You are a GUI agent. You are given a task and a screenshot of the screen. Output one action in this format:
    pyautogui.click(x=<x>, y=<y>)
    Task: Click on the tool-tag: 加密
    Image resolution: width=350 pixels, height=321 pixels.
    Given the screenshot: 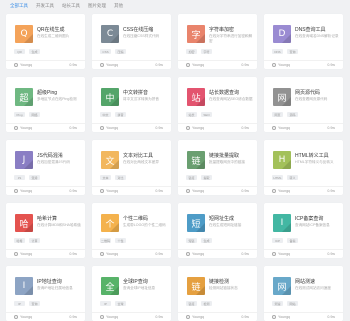 What is the action you would take?
    pyautogui.click(x=191, y=51)
    